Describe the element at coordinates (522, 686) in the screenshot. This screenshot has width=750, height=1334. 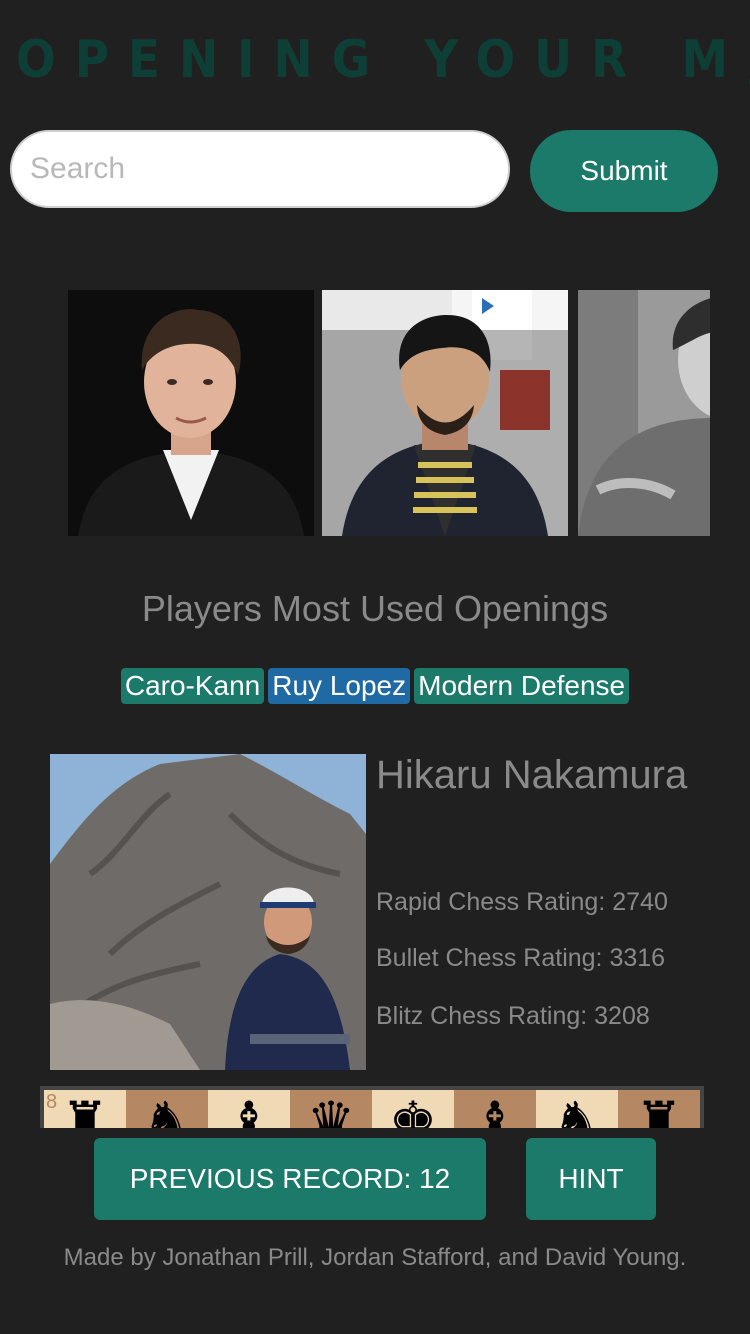
I see `opening-tag-modern-defense: Modern Defense` at that location.